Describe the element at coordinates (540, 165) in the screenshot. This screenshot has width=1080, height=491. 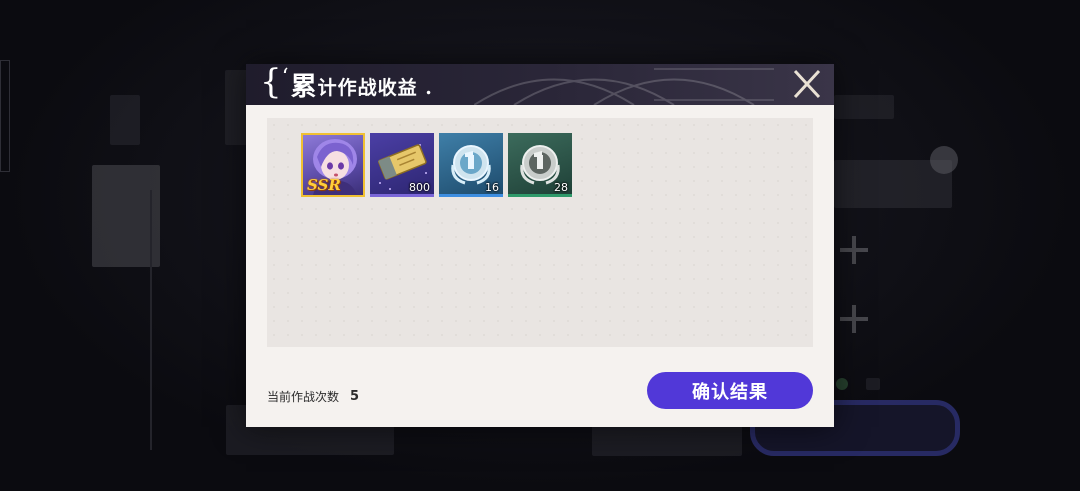
I see `reward-item-green-medal: 28` at that location.